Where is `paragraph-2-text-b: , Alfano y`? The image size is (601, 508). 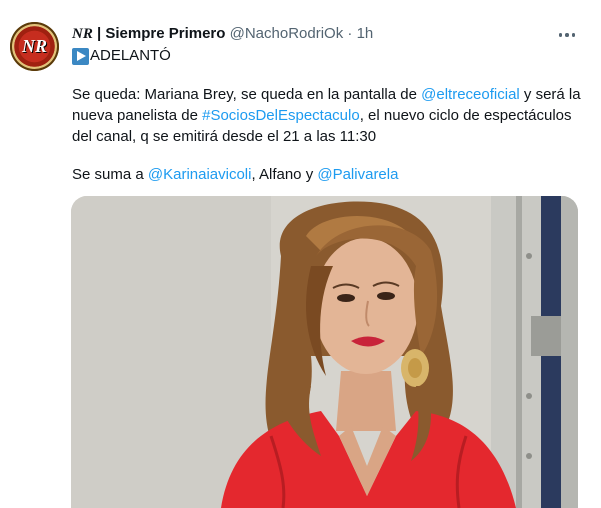 paragraph-2-text-b: , Alfano y is located at coordinates (284, 174).